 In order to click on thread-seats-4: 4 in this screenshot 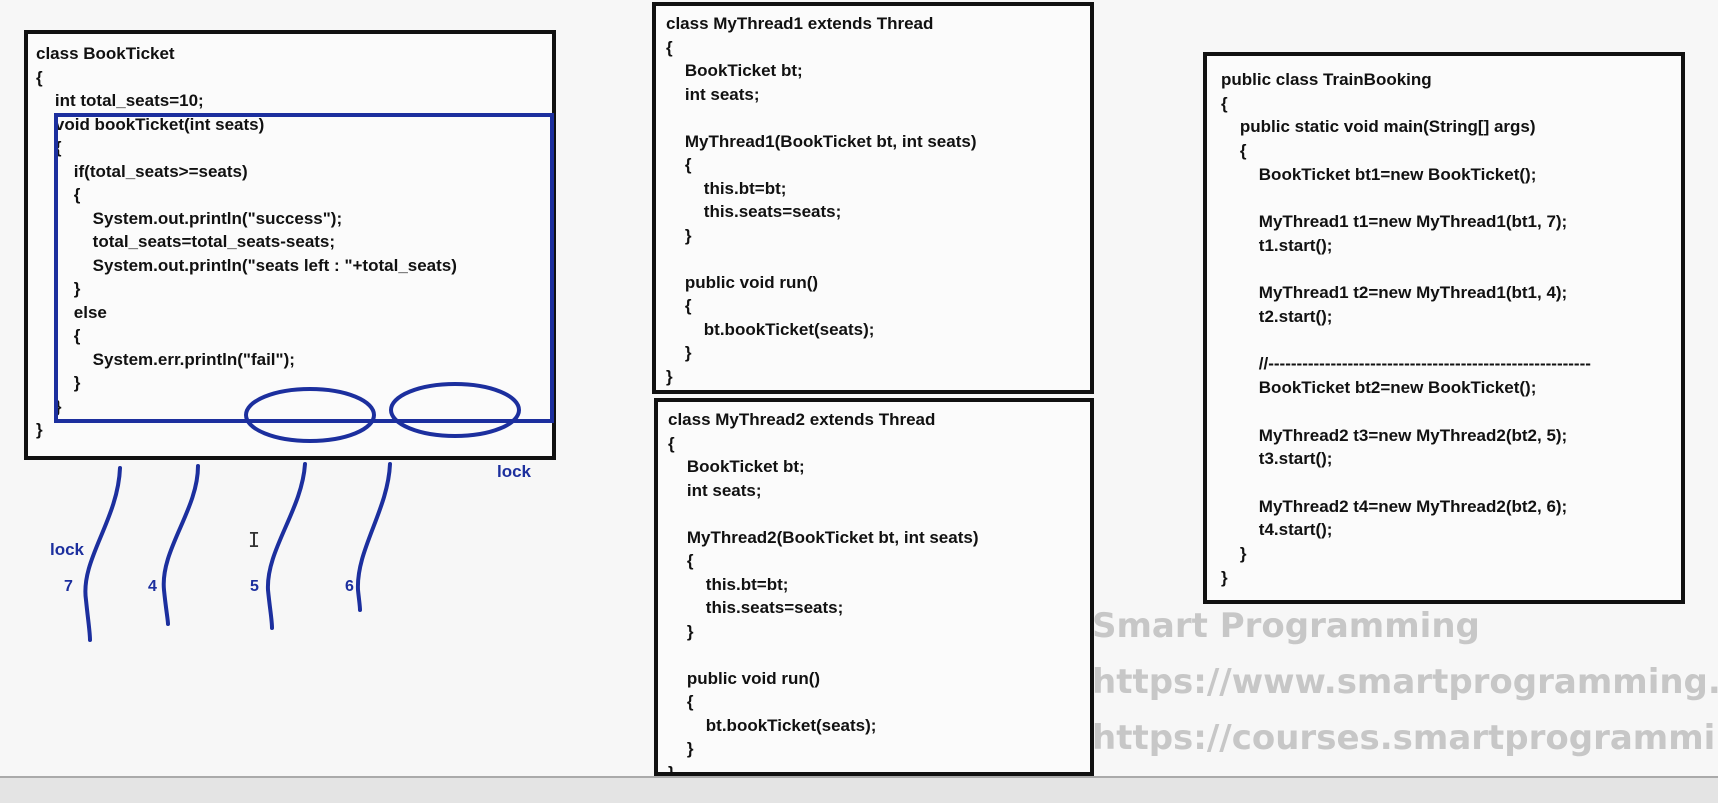, I will do `click(152, 586)`.